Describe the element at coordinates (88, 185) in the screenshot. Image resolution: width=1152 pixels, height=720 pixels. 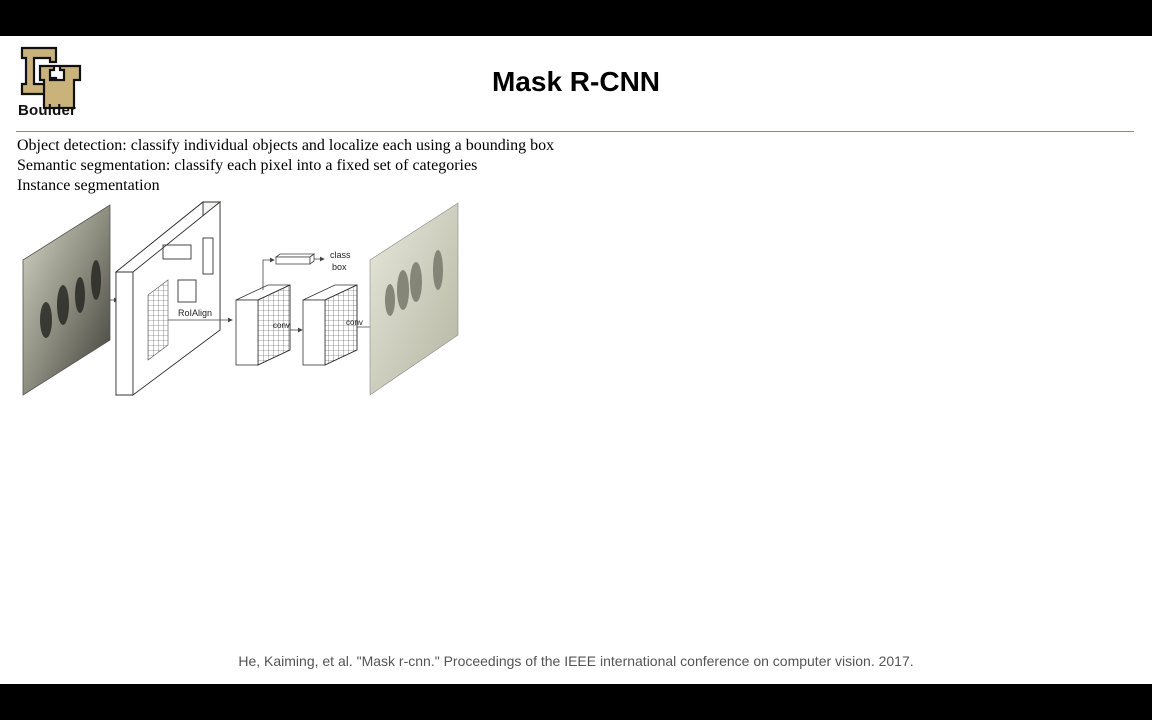
I see `bullet-instance-segmentation: Instance segmentation` at that location.